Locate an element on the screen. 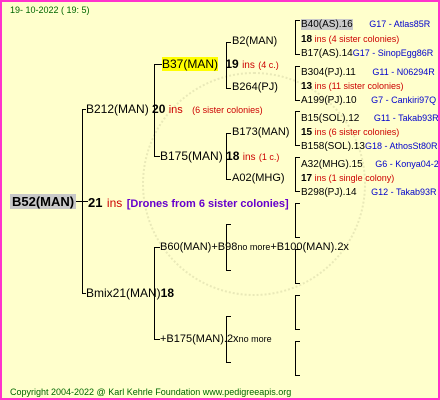  date-header: 19- 10-2022 ( 19: 5) is located at coordinates (50, 10).